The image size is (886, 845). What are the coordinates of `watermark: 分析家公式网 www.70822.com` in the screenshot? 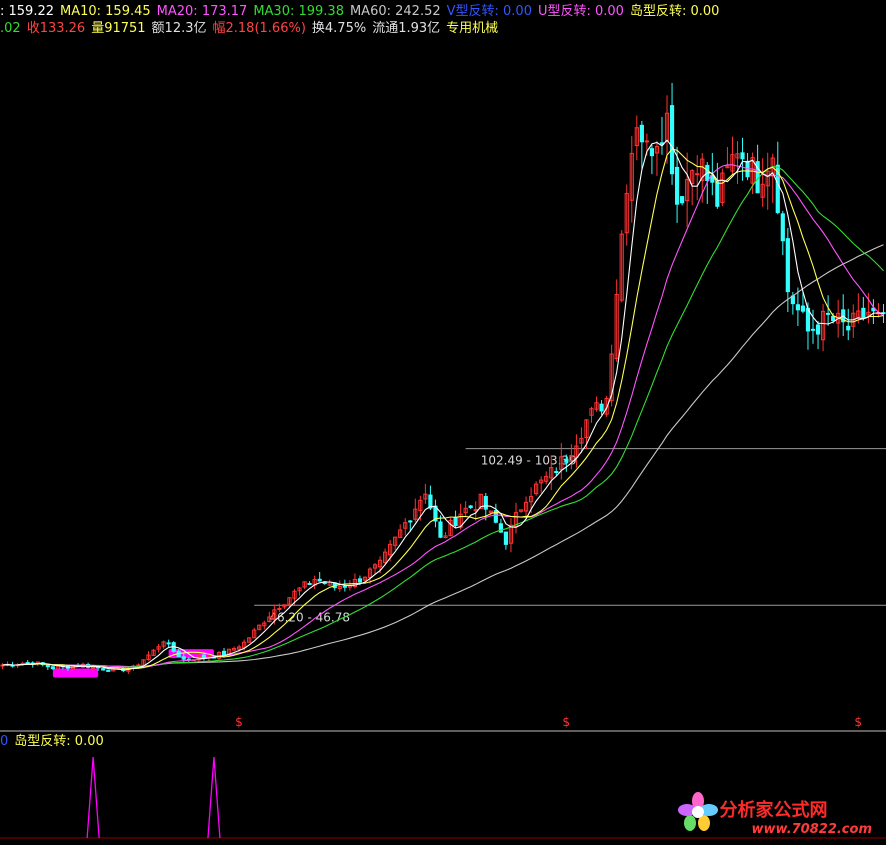 It's located at (775, 814).